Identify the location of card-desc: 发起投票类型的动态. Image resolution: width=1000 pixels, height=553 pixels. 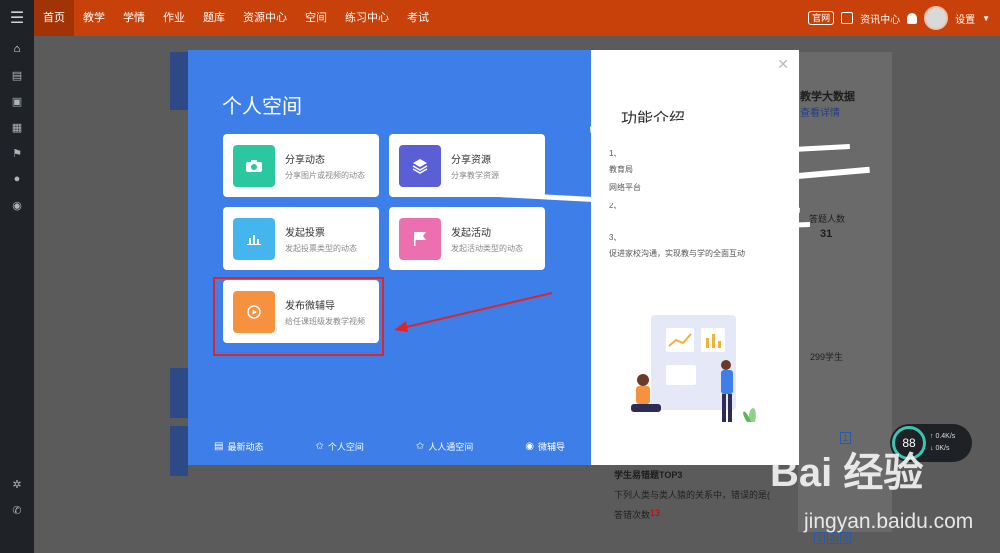
(321, 248).